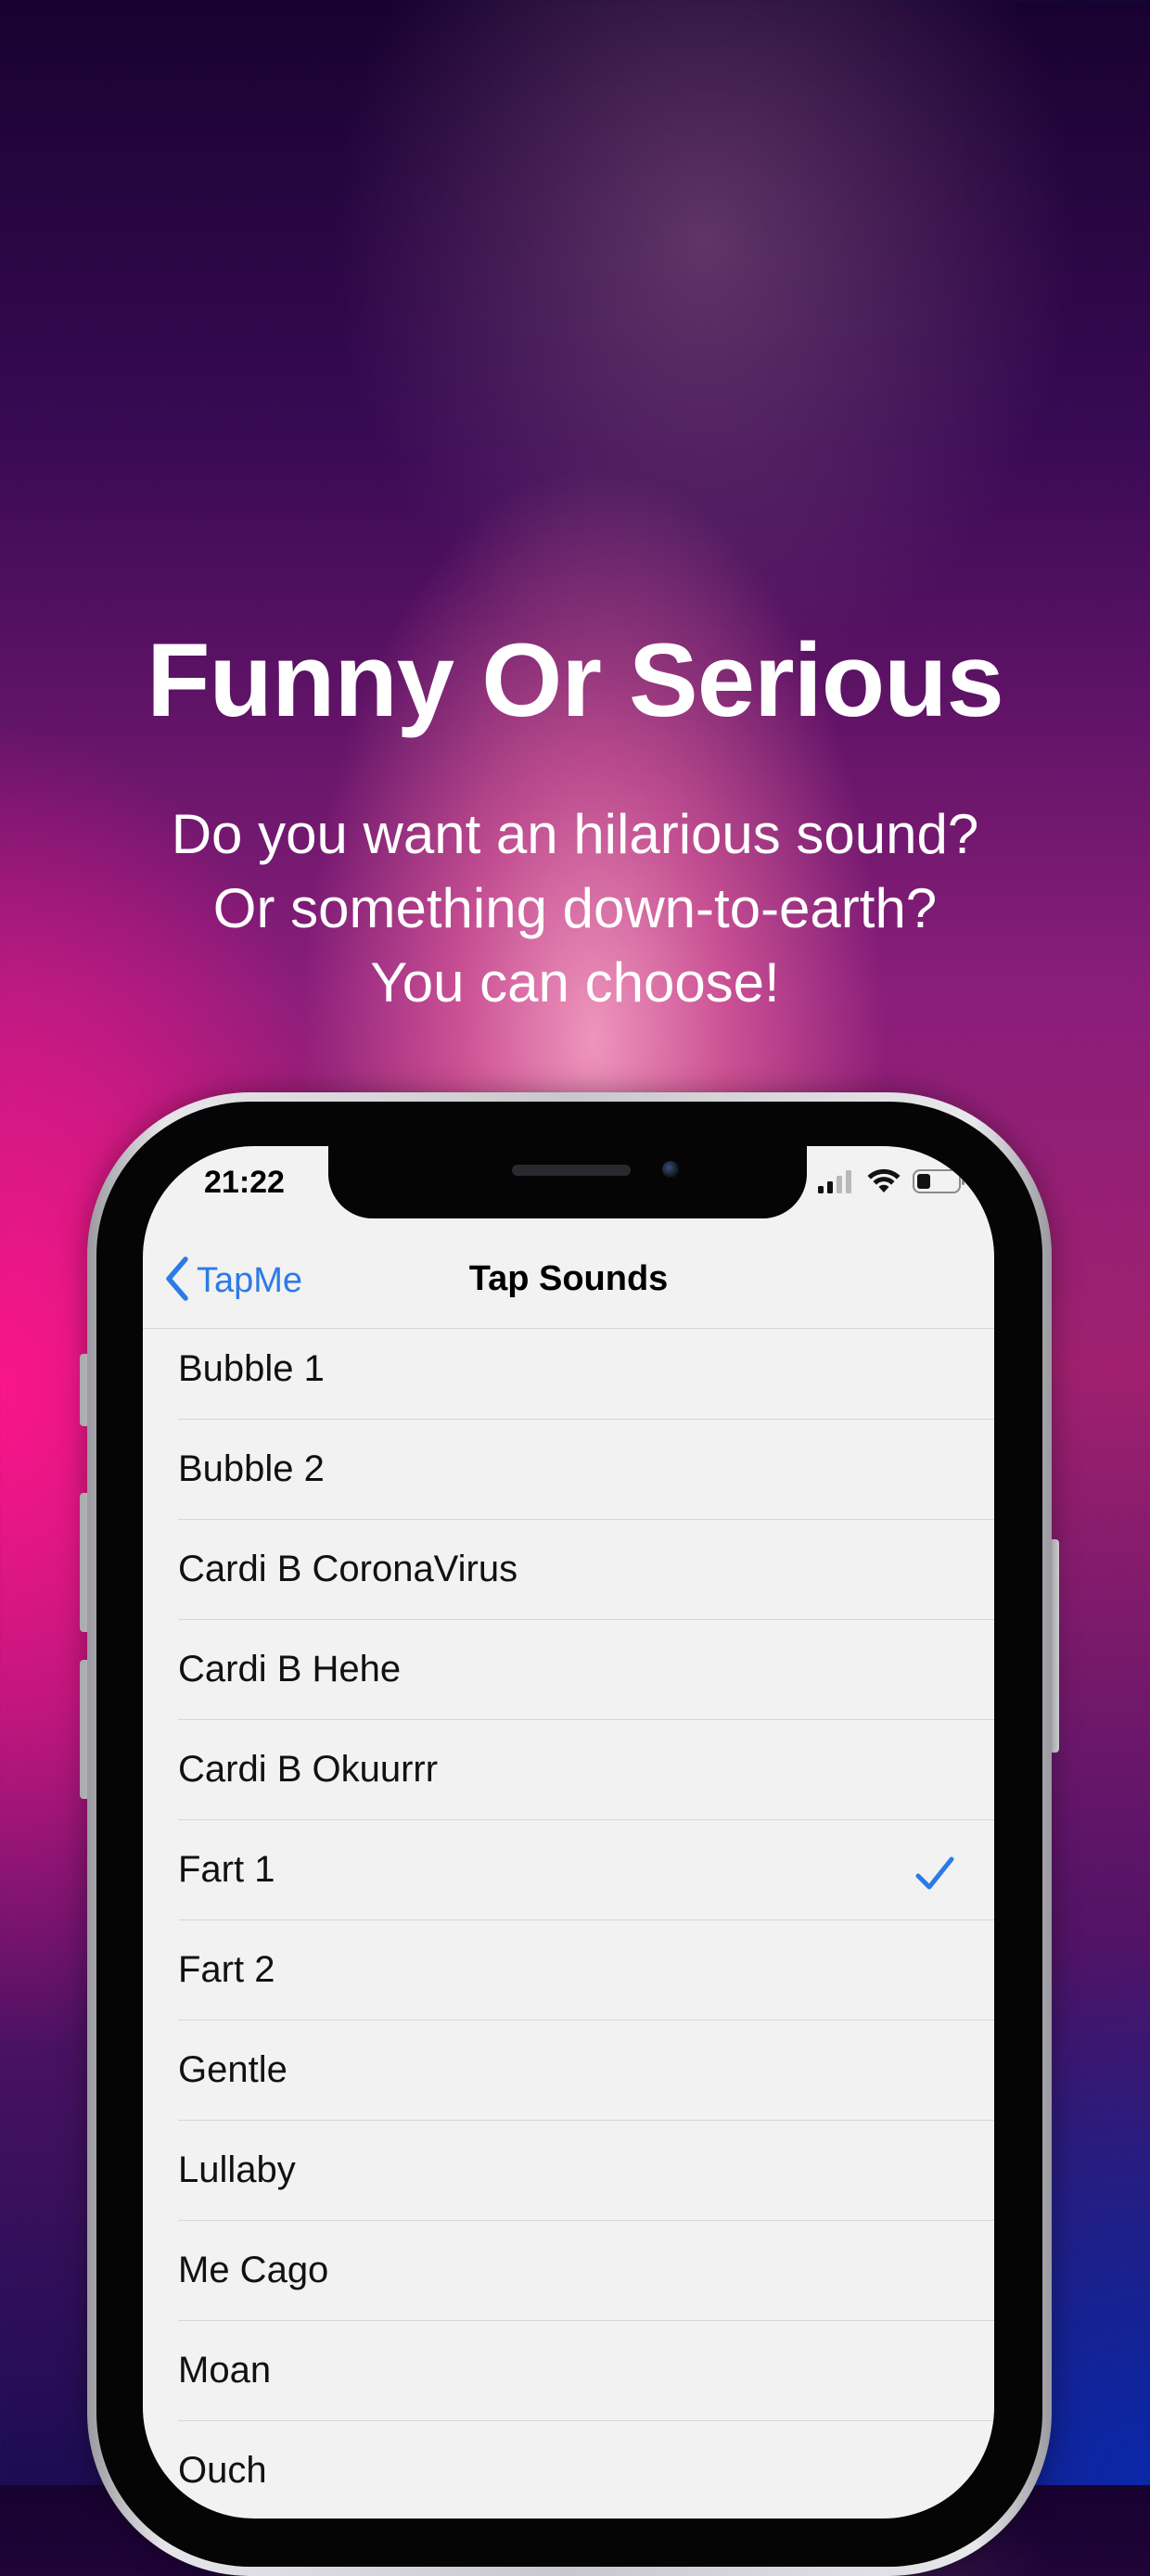 Image resolution: width=1150 pixels, height=2576 pixels. I want to click on list-item-label: Cardi B Okuurrr, so click(308, 1769).